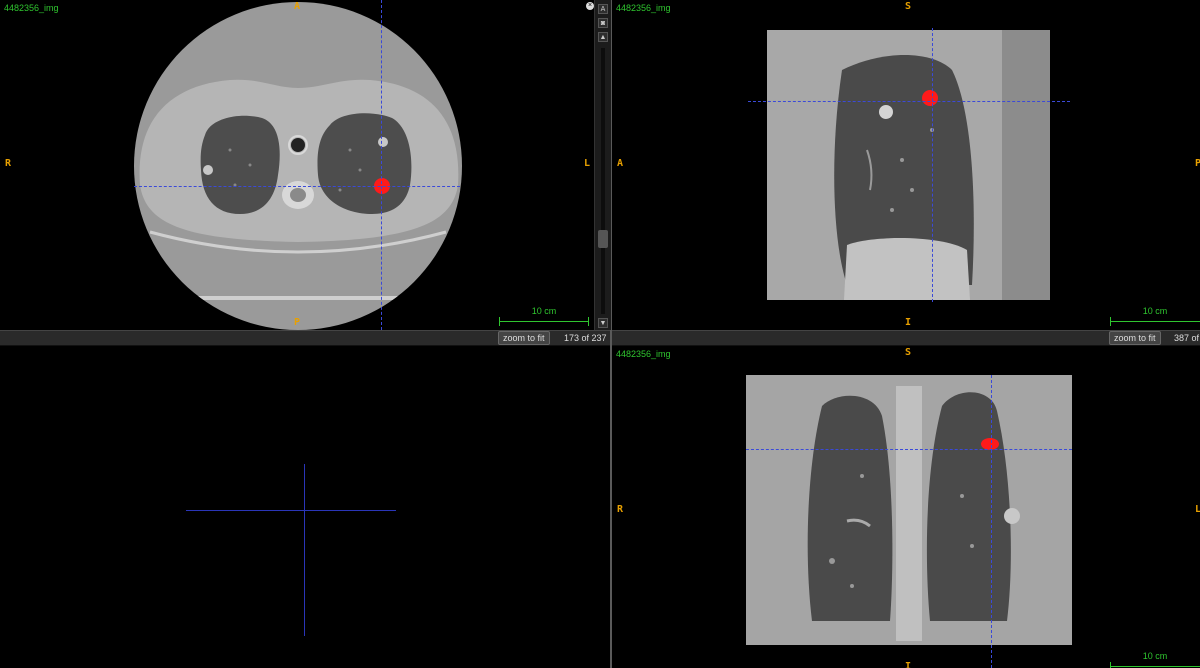 This screenshot has width=1200, height=668. What do you see at coordinates (524, 338) in the screenshot?
I see `axial-zoom-to-fit-button: zoom to fit` at bounding box center [524, 338].